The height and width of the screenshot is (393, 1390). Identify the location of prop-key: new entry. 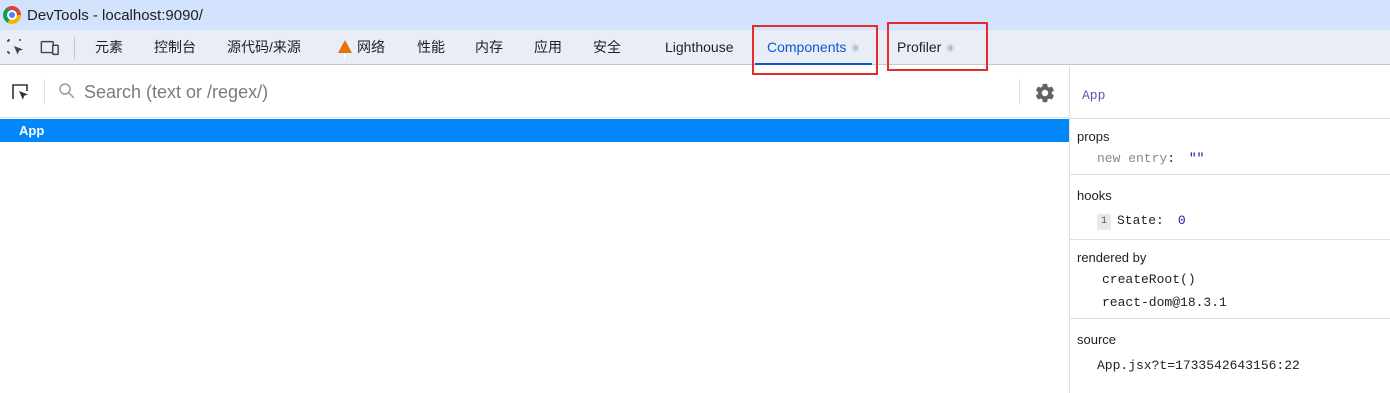
(1132, 158).